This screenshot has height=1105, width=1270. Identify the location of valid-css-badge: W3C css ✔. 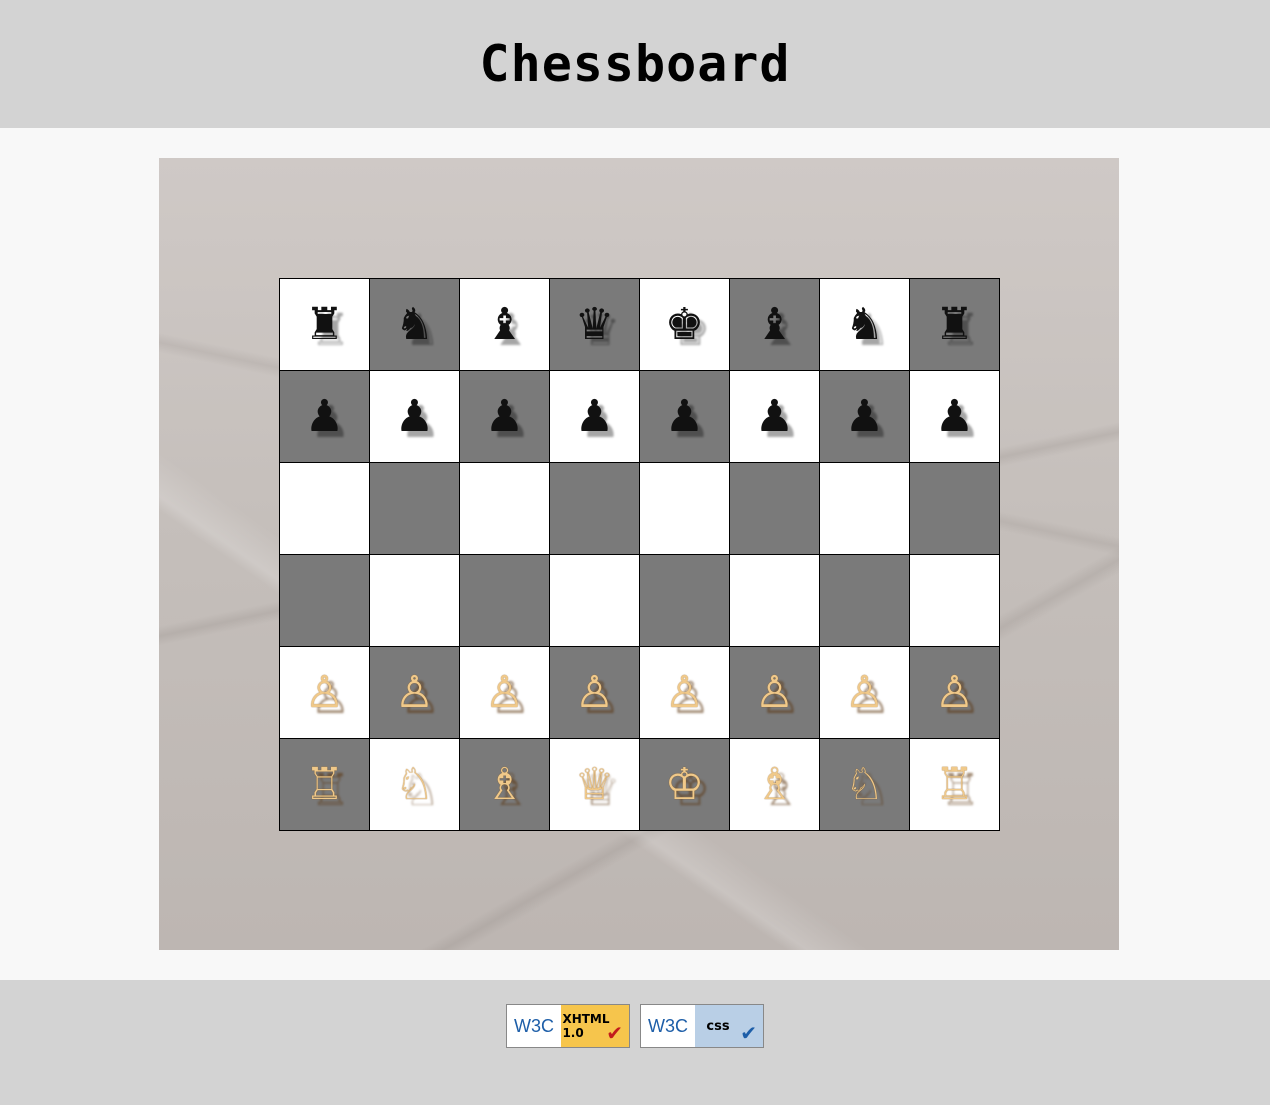
(702, 1026).